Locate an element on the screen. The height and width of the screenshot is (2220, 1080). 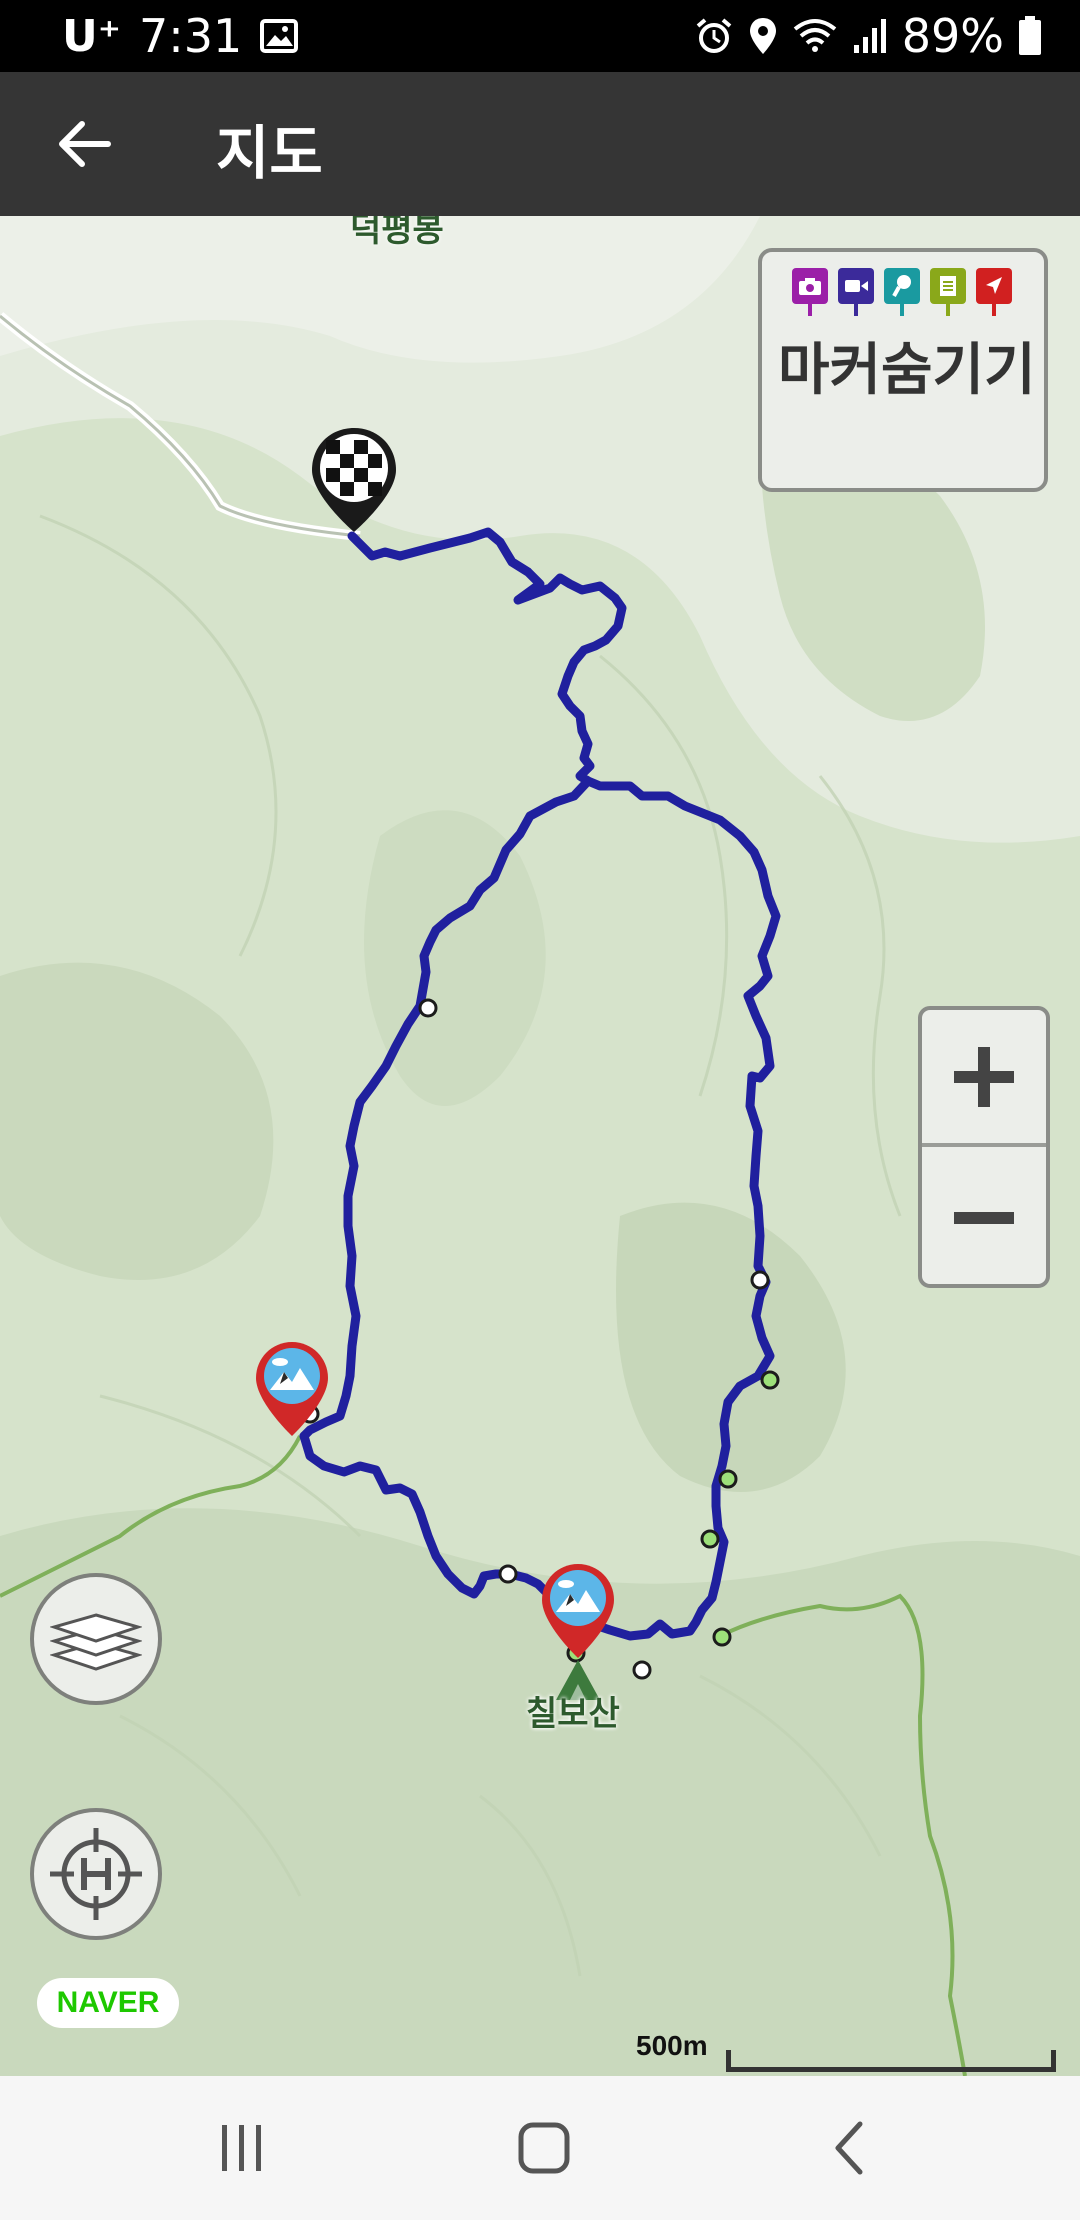
zoom-controls is located at coordinates (984, 1147).